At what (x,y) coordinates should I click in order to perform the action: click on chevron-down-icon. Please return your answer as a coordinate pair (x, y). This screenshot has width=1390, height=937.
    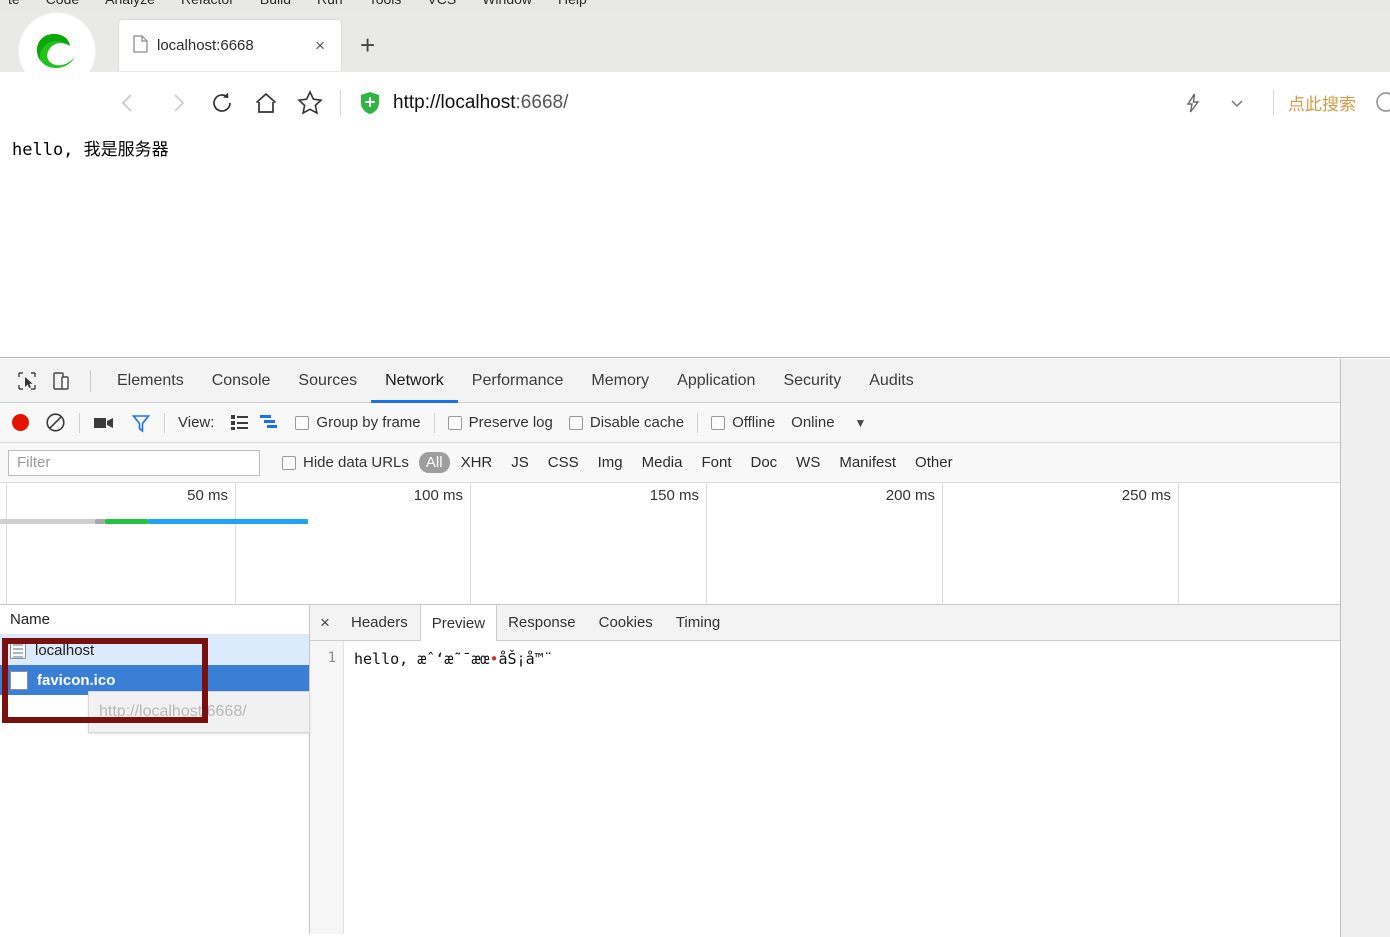
    Looking at the image, I should click on (1237, 103).